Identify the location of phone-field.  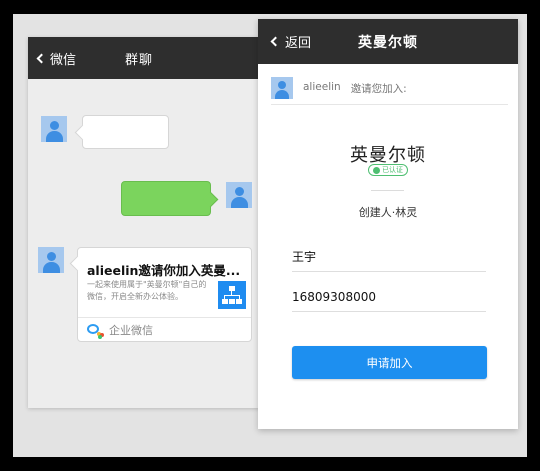
(389, 297).